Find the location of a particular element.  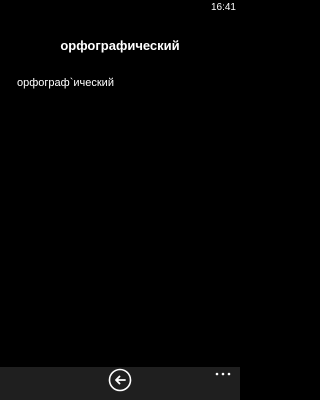

back-button is located at coordinates (120, 380).